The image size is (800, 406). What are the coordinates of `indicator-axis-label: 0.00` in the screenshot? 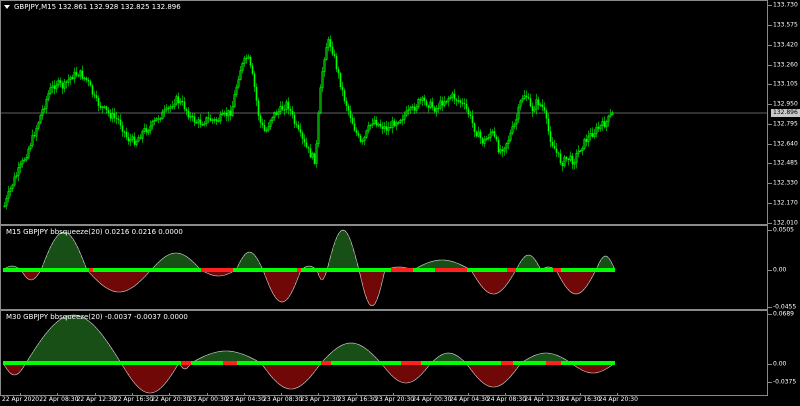 It's located at (780, 364).